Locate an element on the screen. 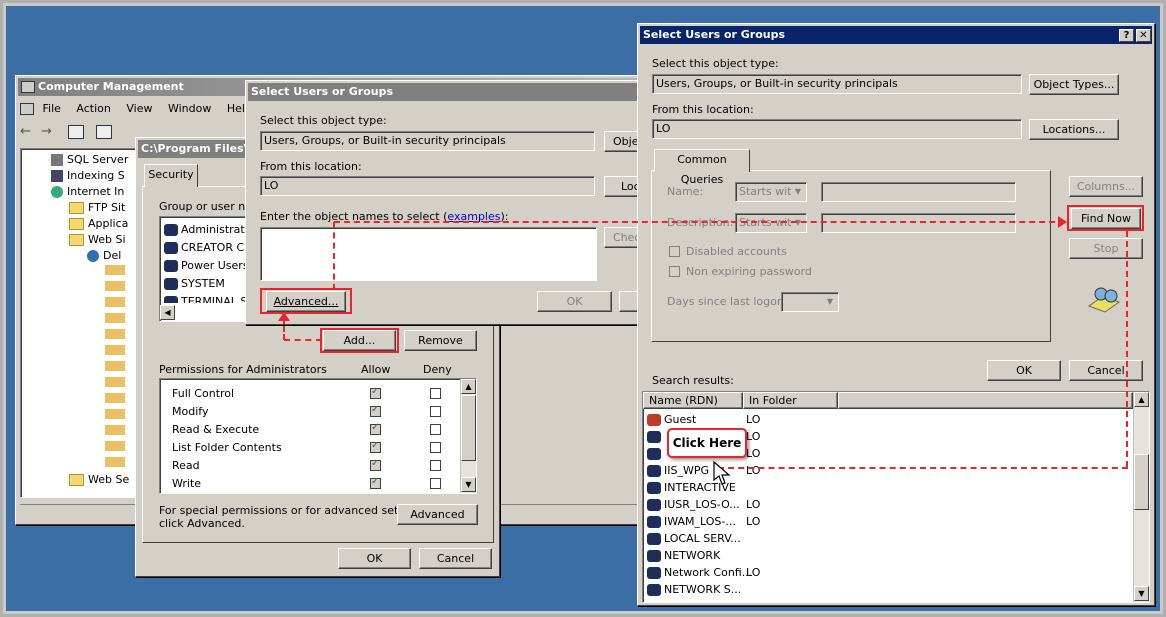  name-operator-select: Starts with ▼ is located at coordinates (771, 192).